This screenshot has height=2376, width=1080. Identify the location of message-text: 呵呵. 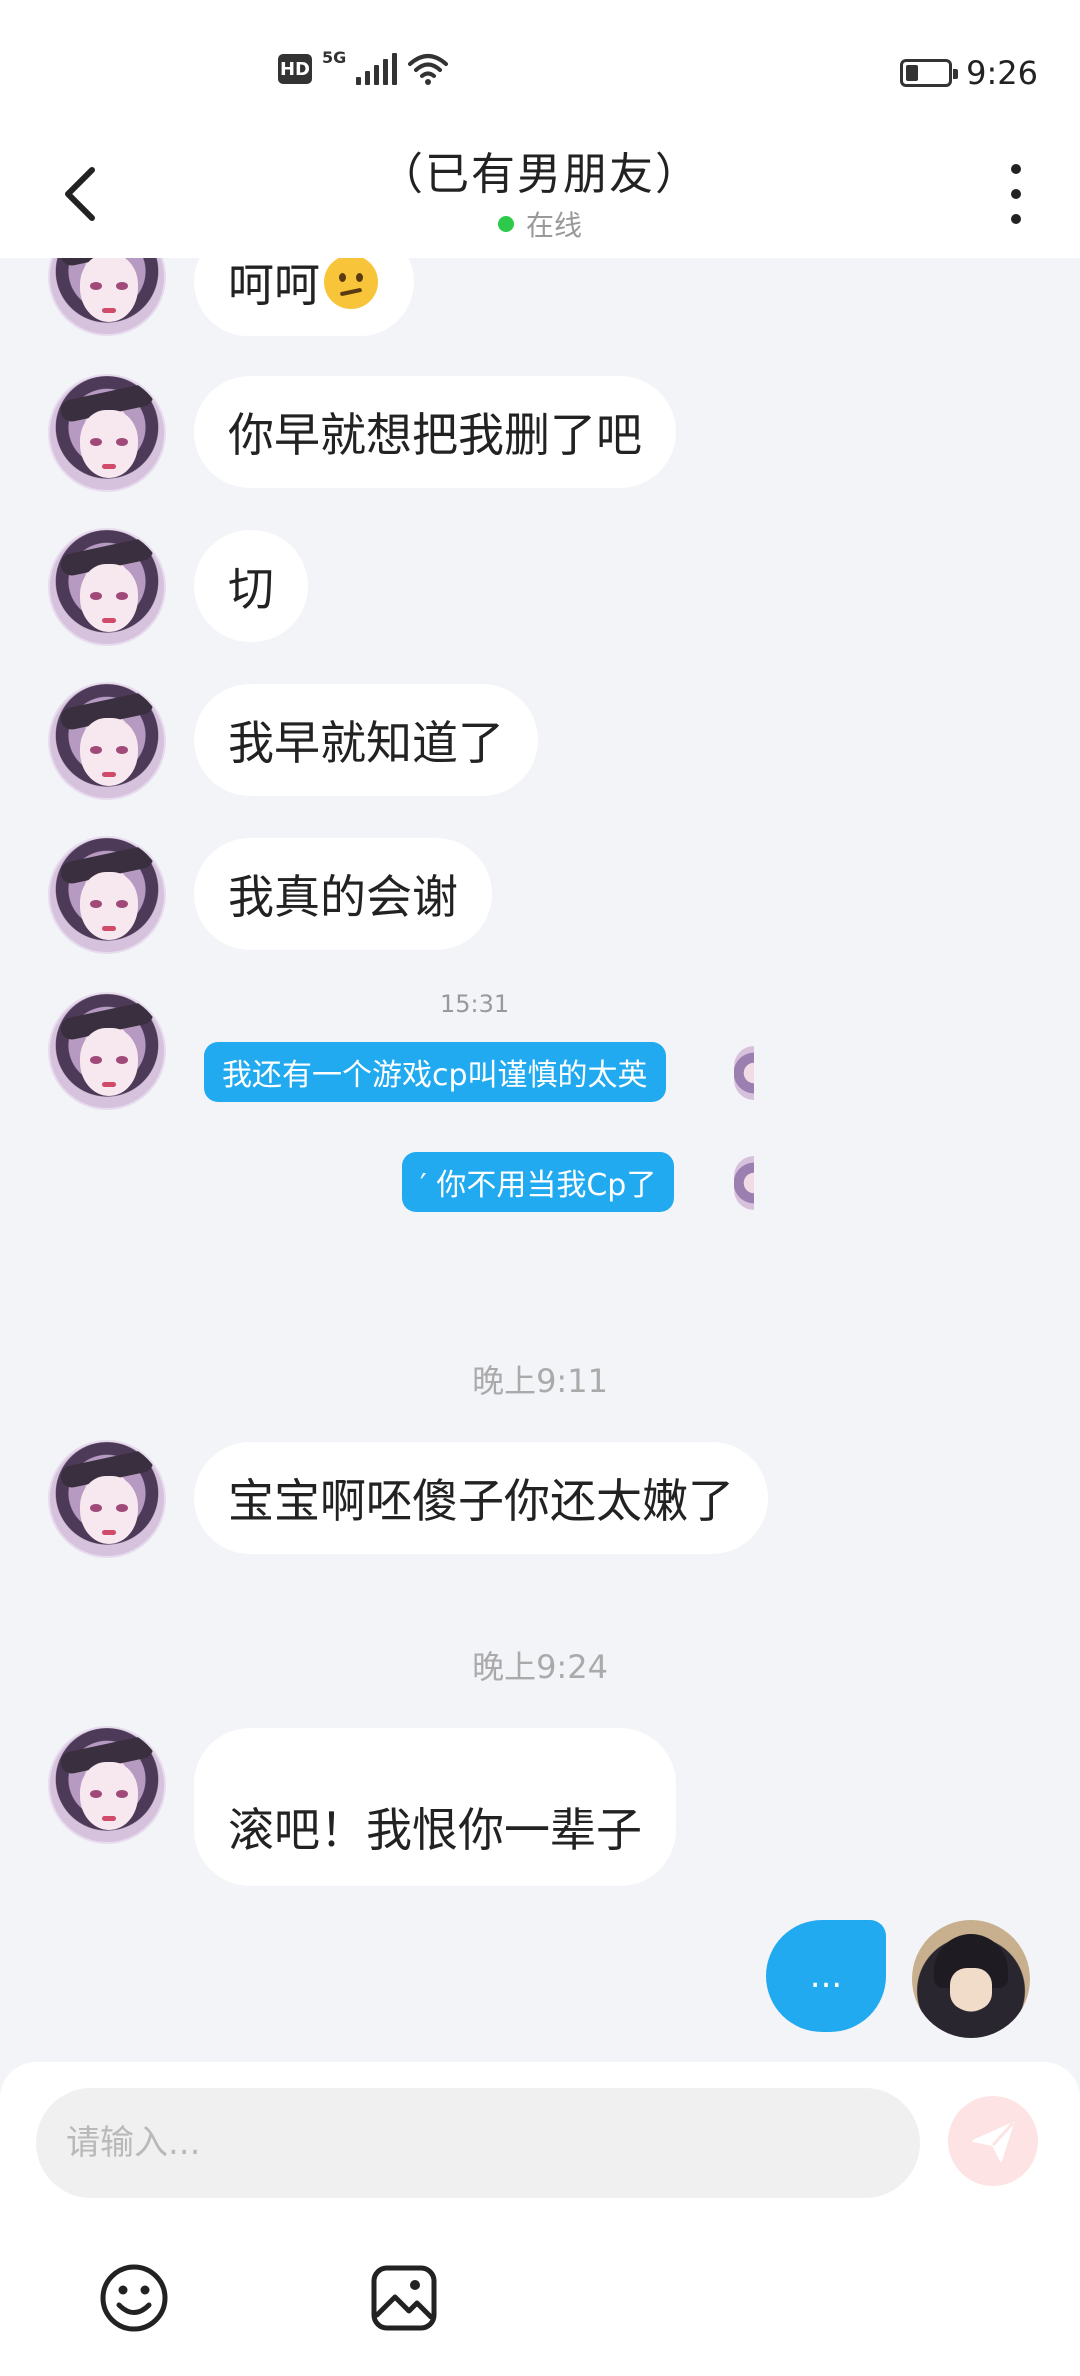
(274, 285).